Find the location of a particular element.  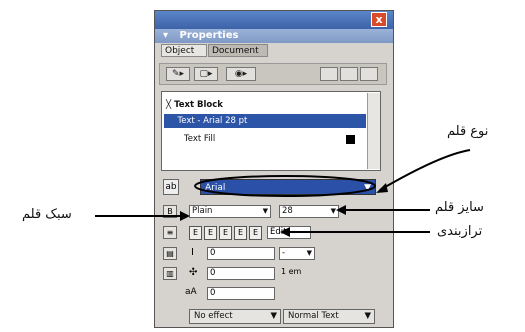

label-alignment: ترازبندی is located at coordinates (460, 231).